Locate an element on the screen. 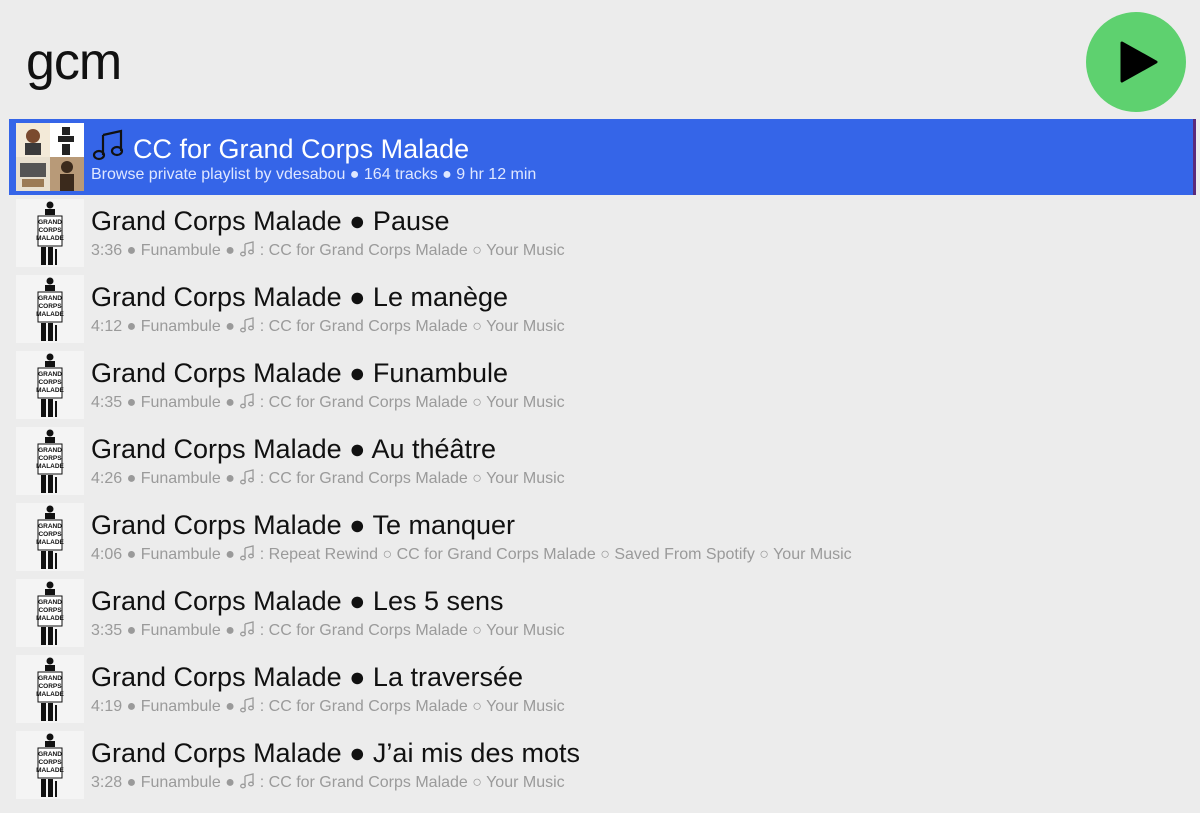  result-title: Grand Corps Malade ● Les 5 sens is located at coordinates (297, 601).